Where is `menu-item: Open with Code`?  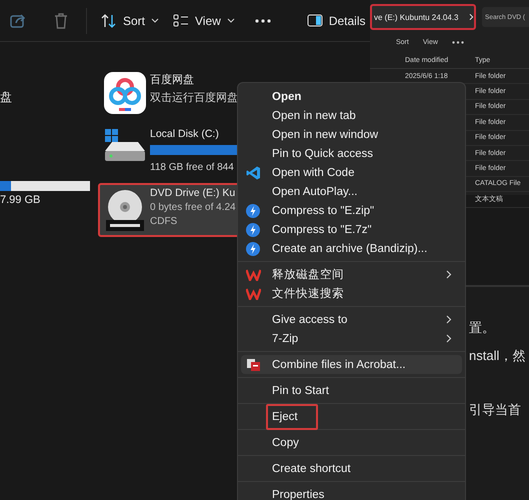
menu-item: Open with Code is located at coordinates (351, 172).